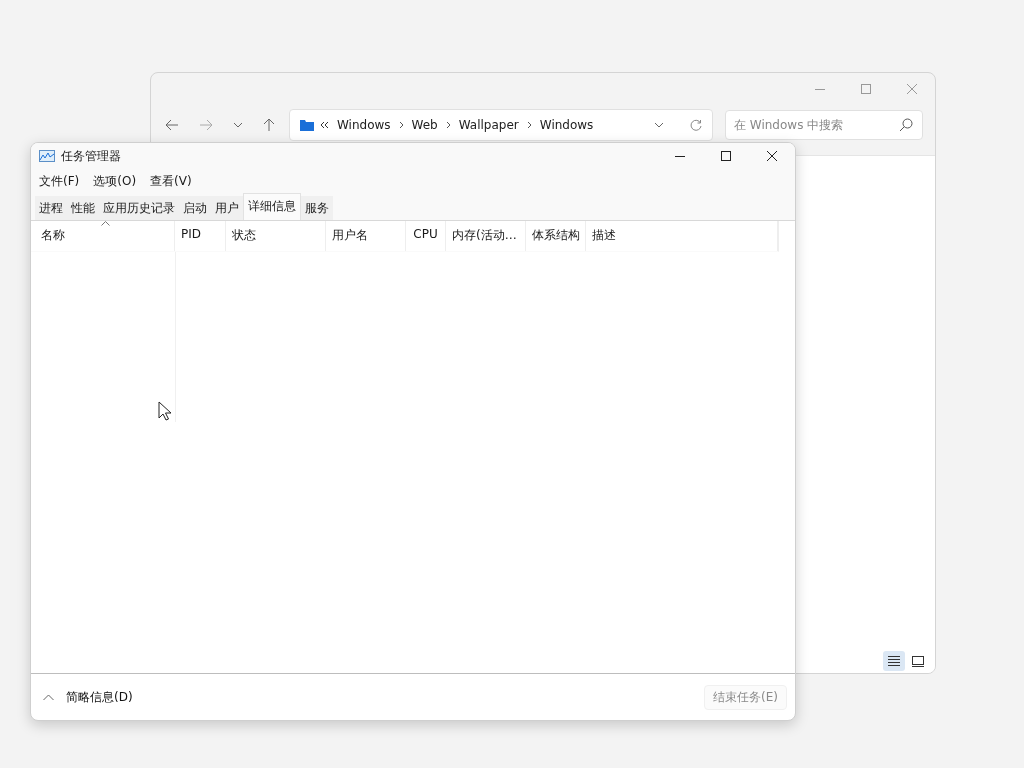  What do you see at coordinates (51, 208) in the screenshot?
I see `tab: 进程` at bounding box center [51, 208].